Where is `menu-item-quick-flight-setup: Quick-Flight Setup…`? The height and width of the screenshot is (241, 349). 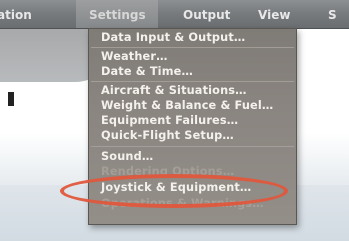 menu-item-quick-flight-setup: Quick-Flight Setup… is located at coordinates (167, 136).